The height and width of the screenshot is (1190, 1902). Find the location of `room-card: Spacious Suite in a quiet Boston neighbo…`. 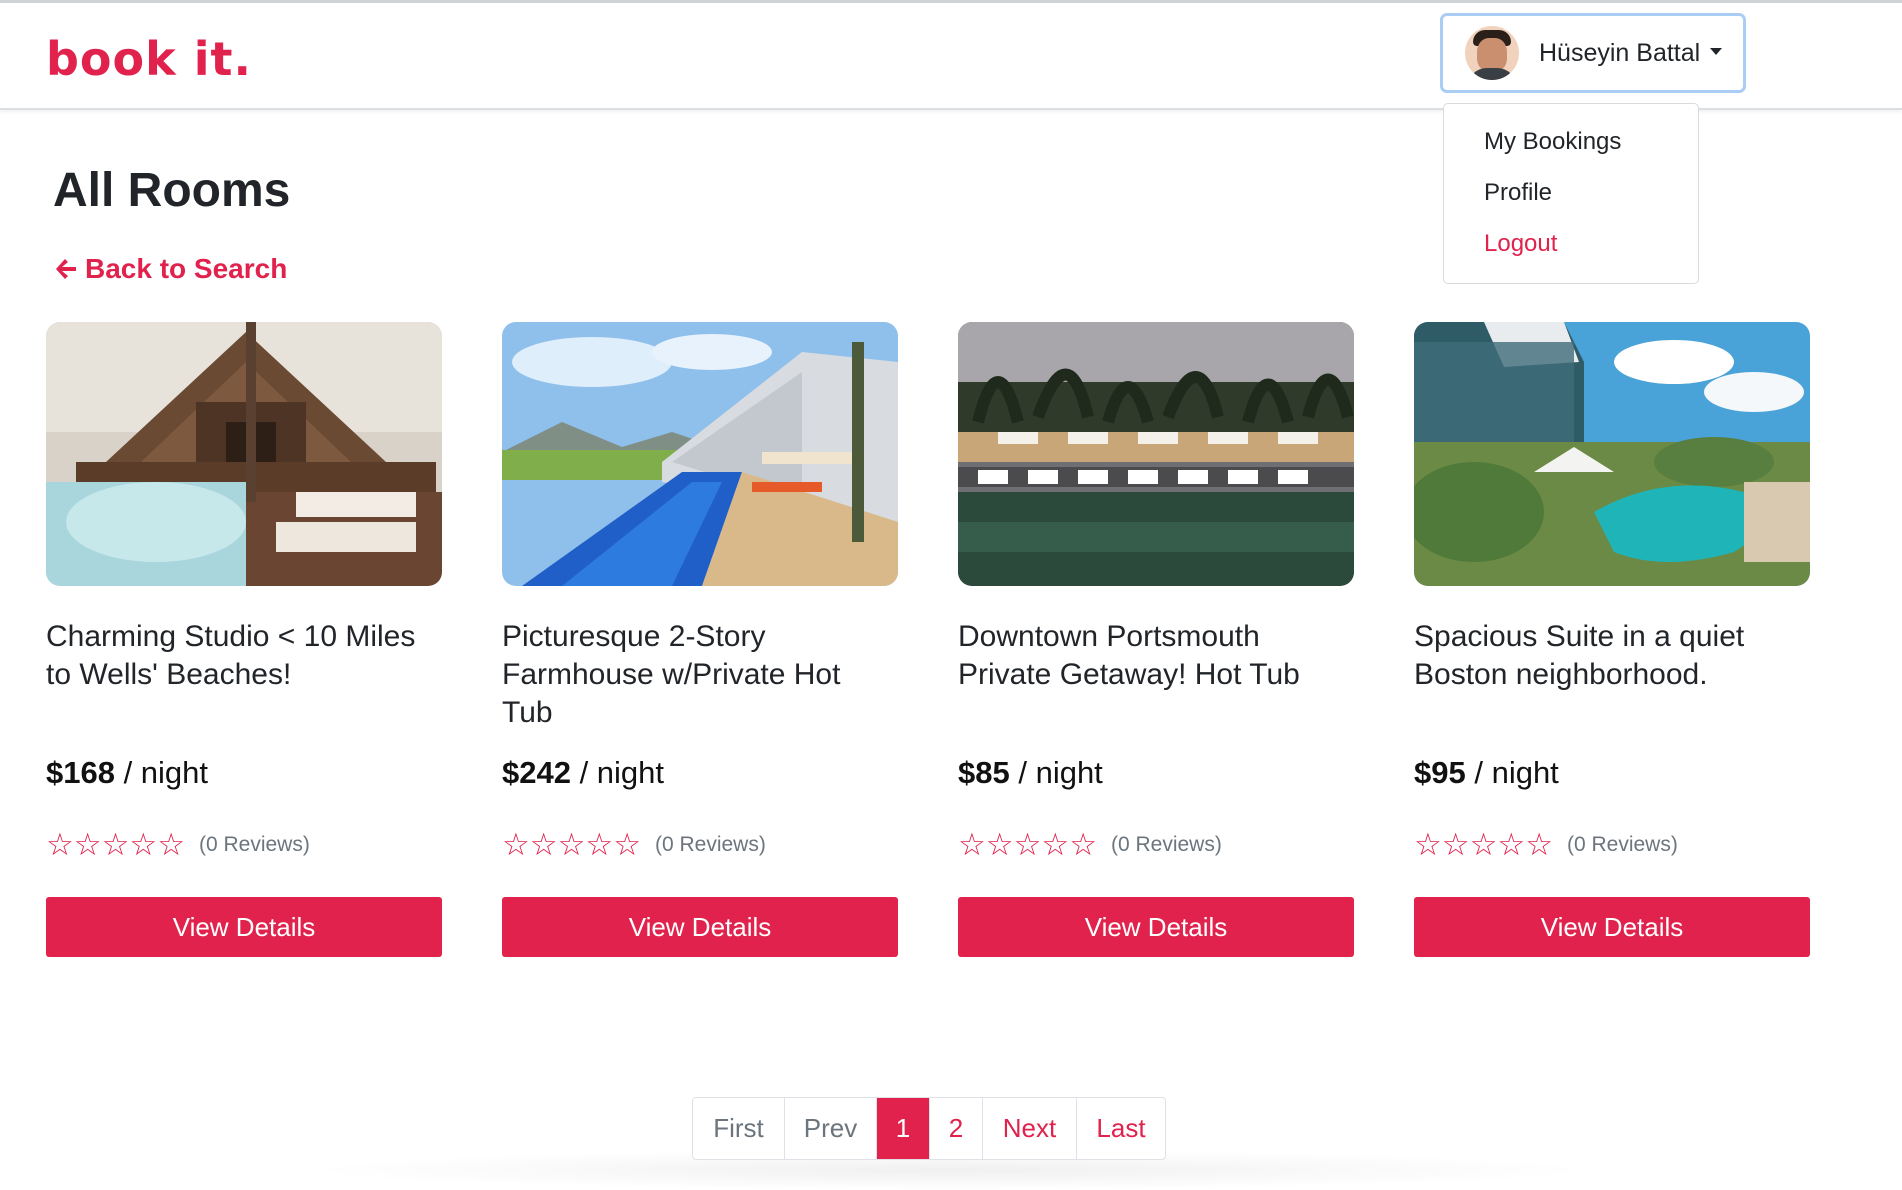

room-card: Spacious Suite in a quiet Boston neighbo… is located at coordinates (1612, 639).